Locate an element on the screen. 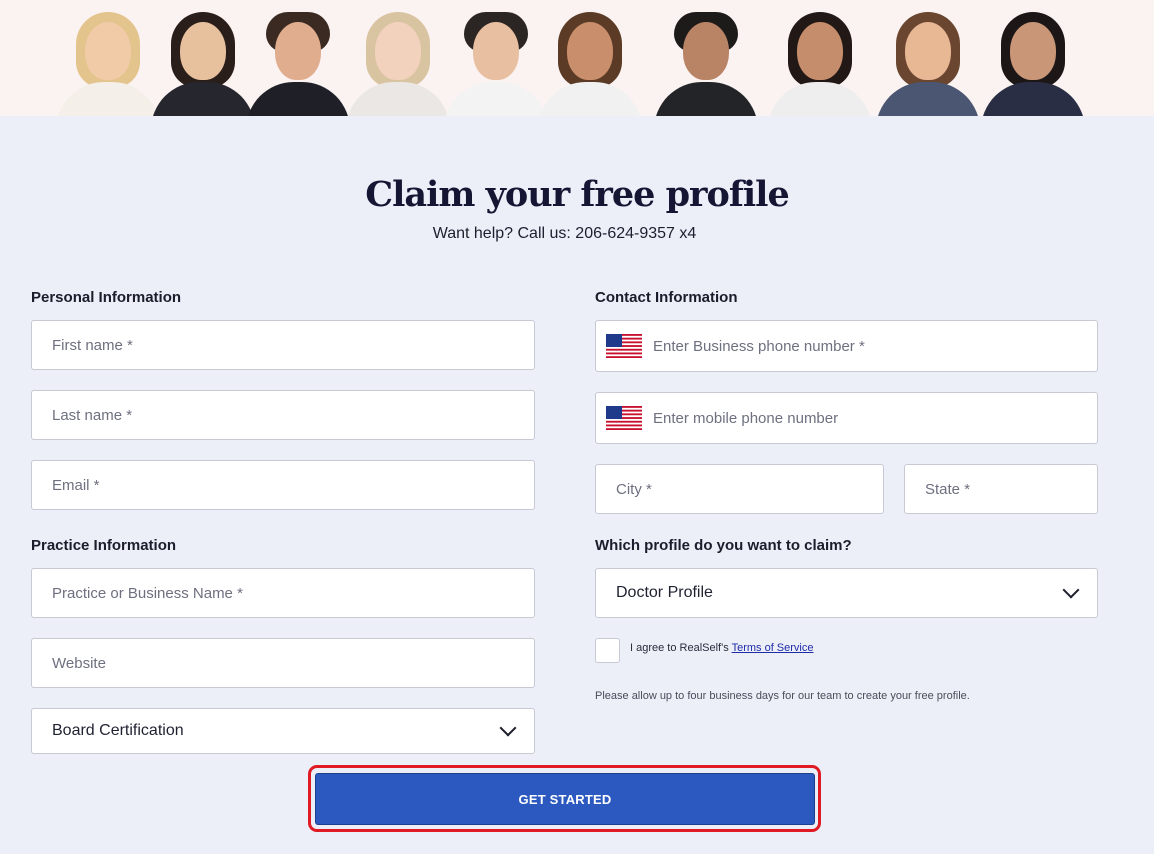 The image size is (1154, 854). terms-label: I agree to RealSelf's Terms of Service is located at coordinates (722, 648).